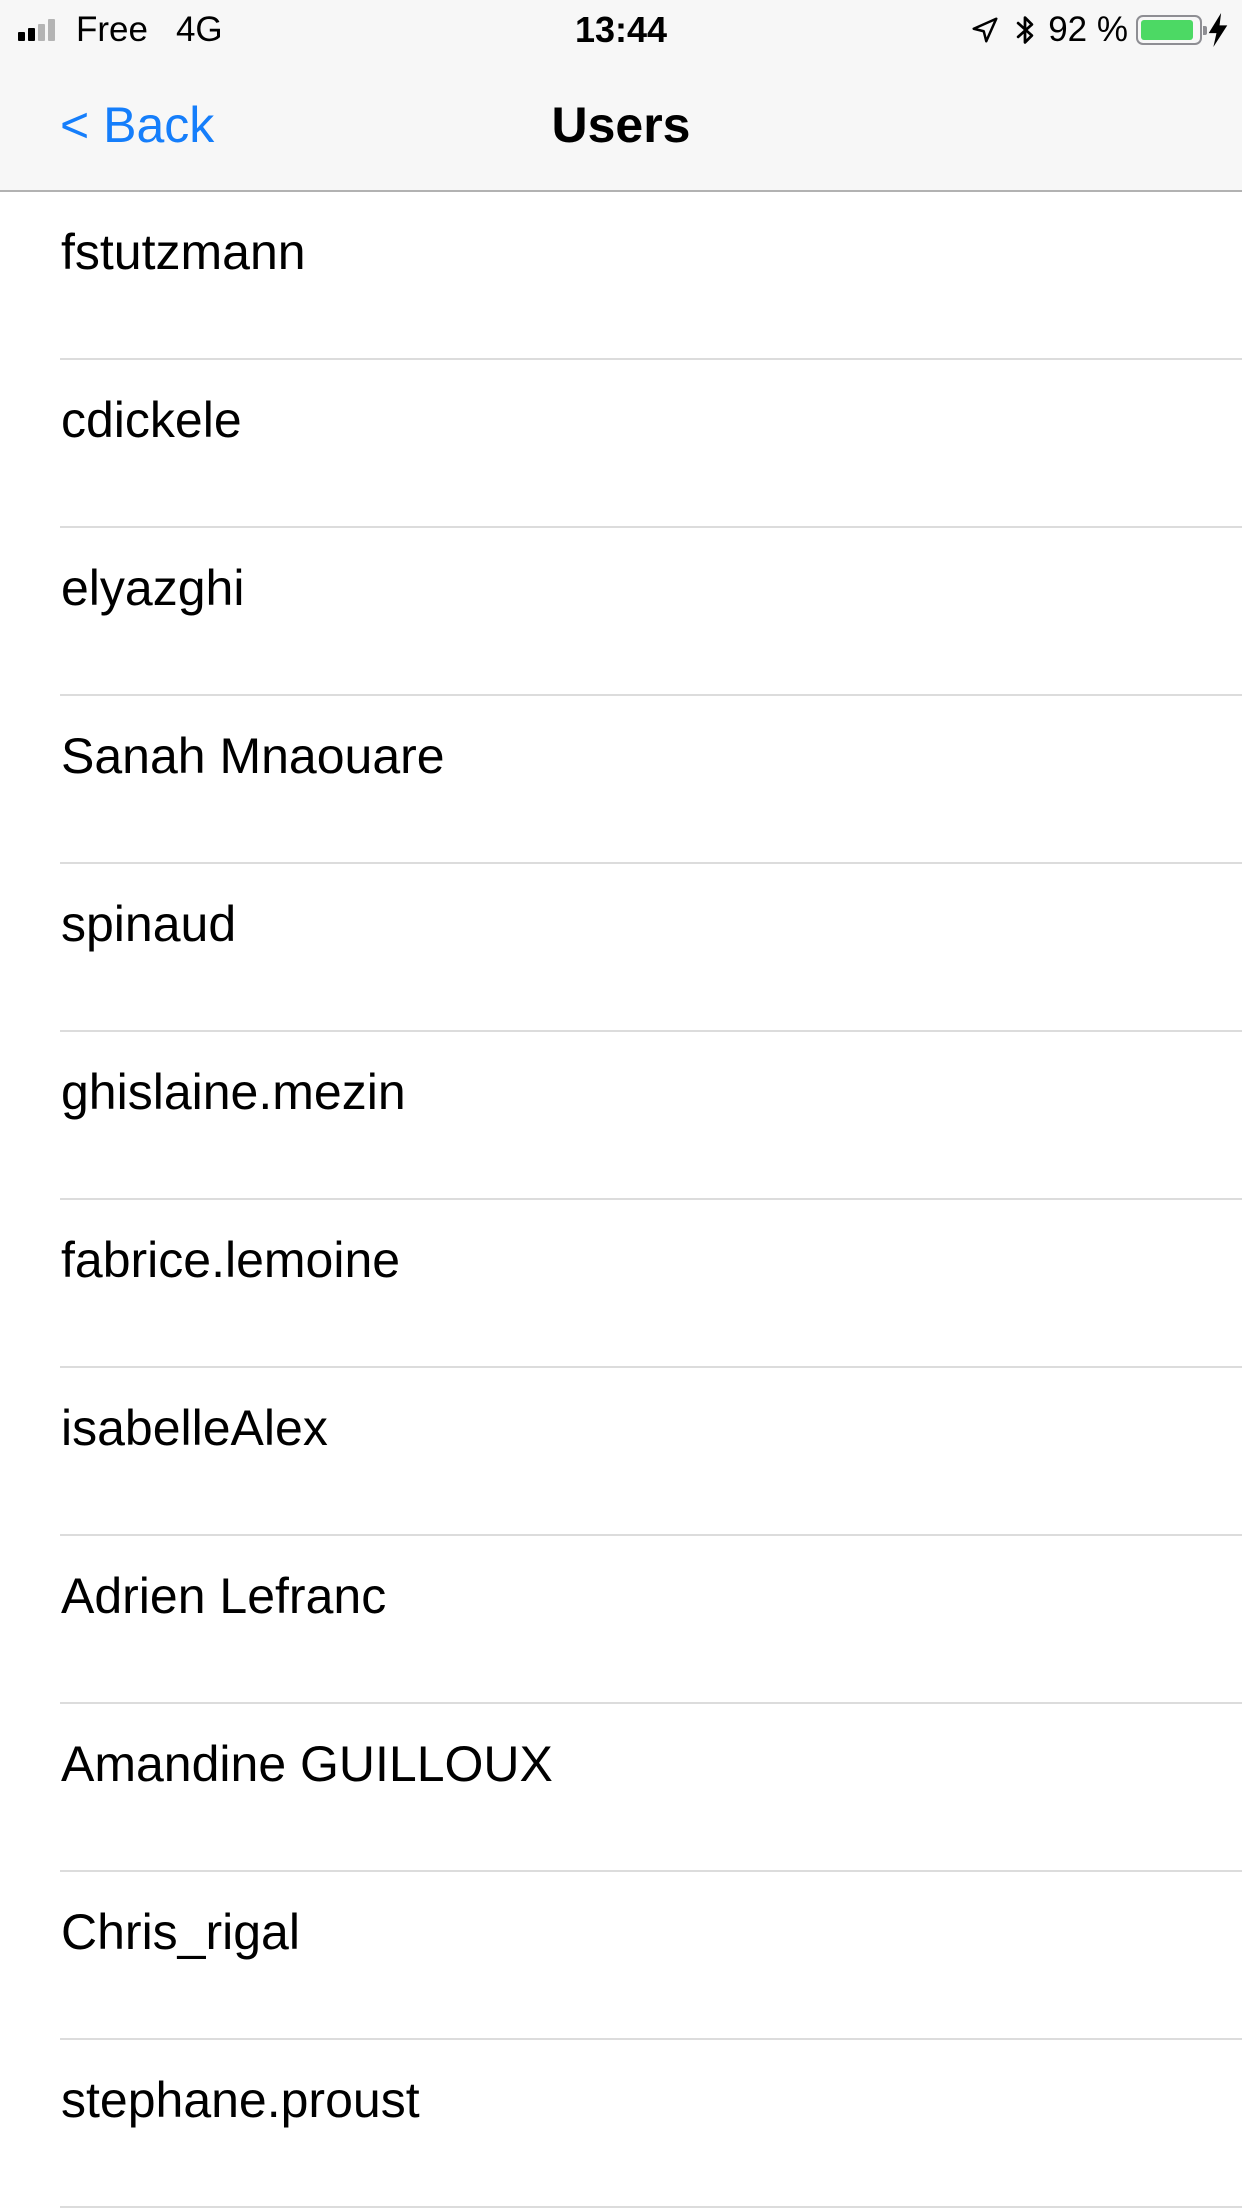  Describe the element at coordinates (621, 780) in the screenshot. I see `list-item: Sanah Mnaouare` at that location.